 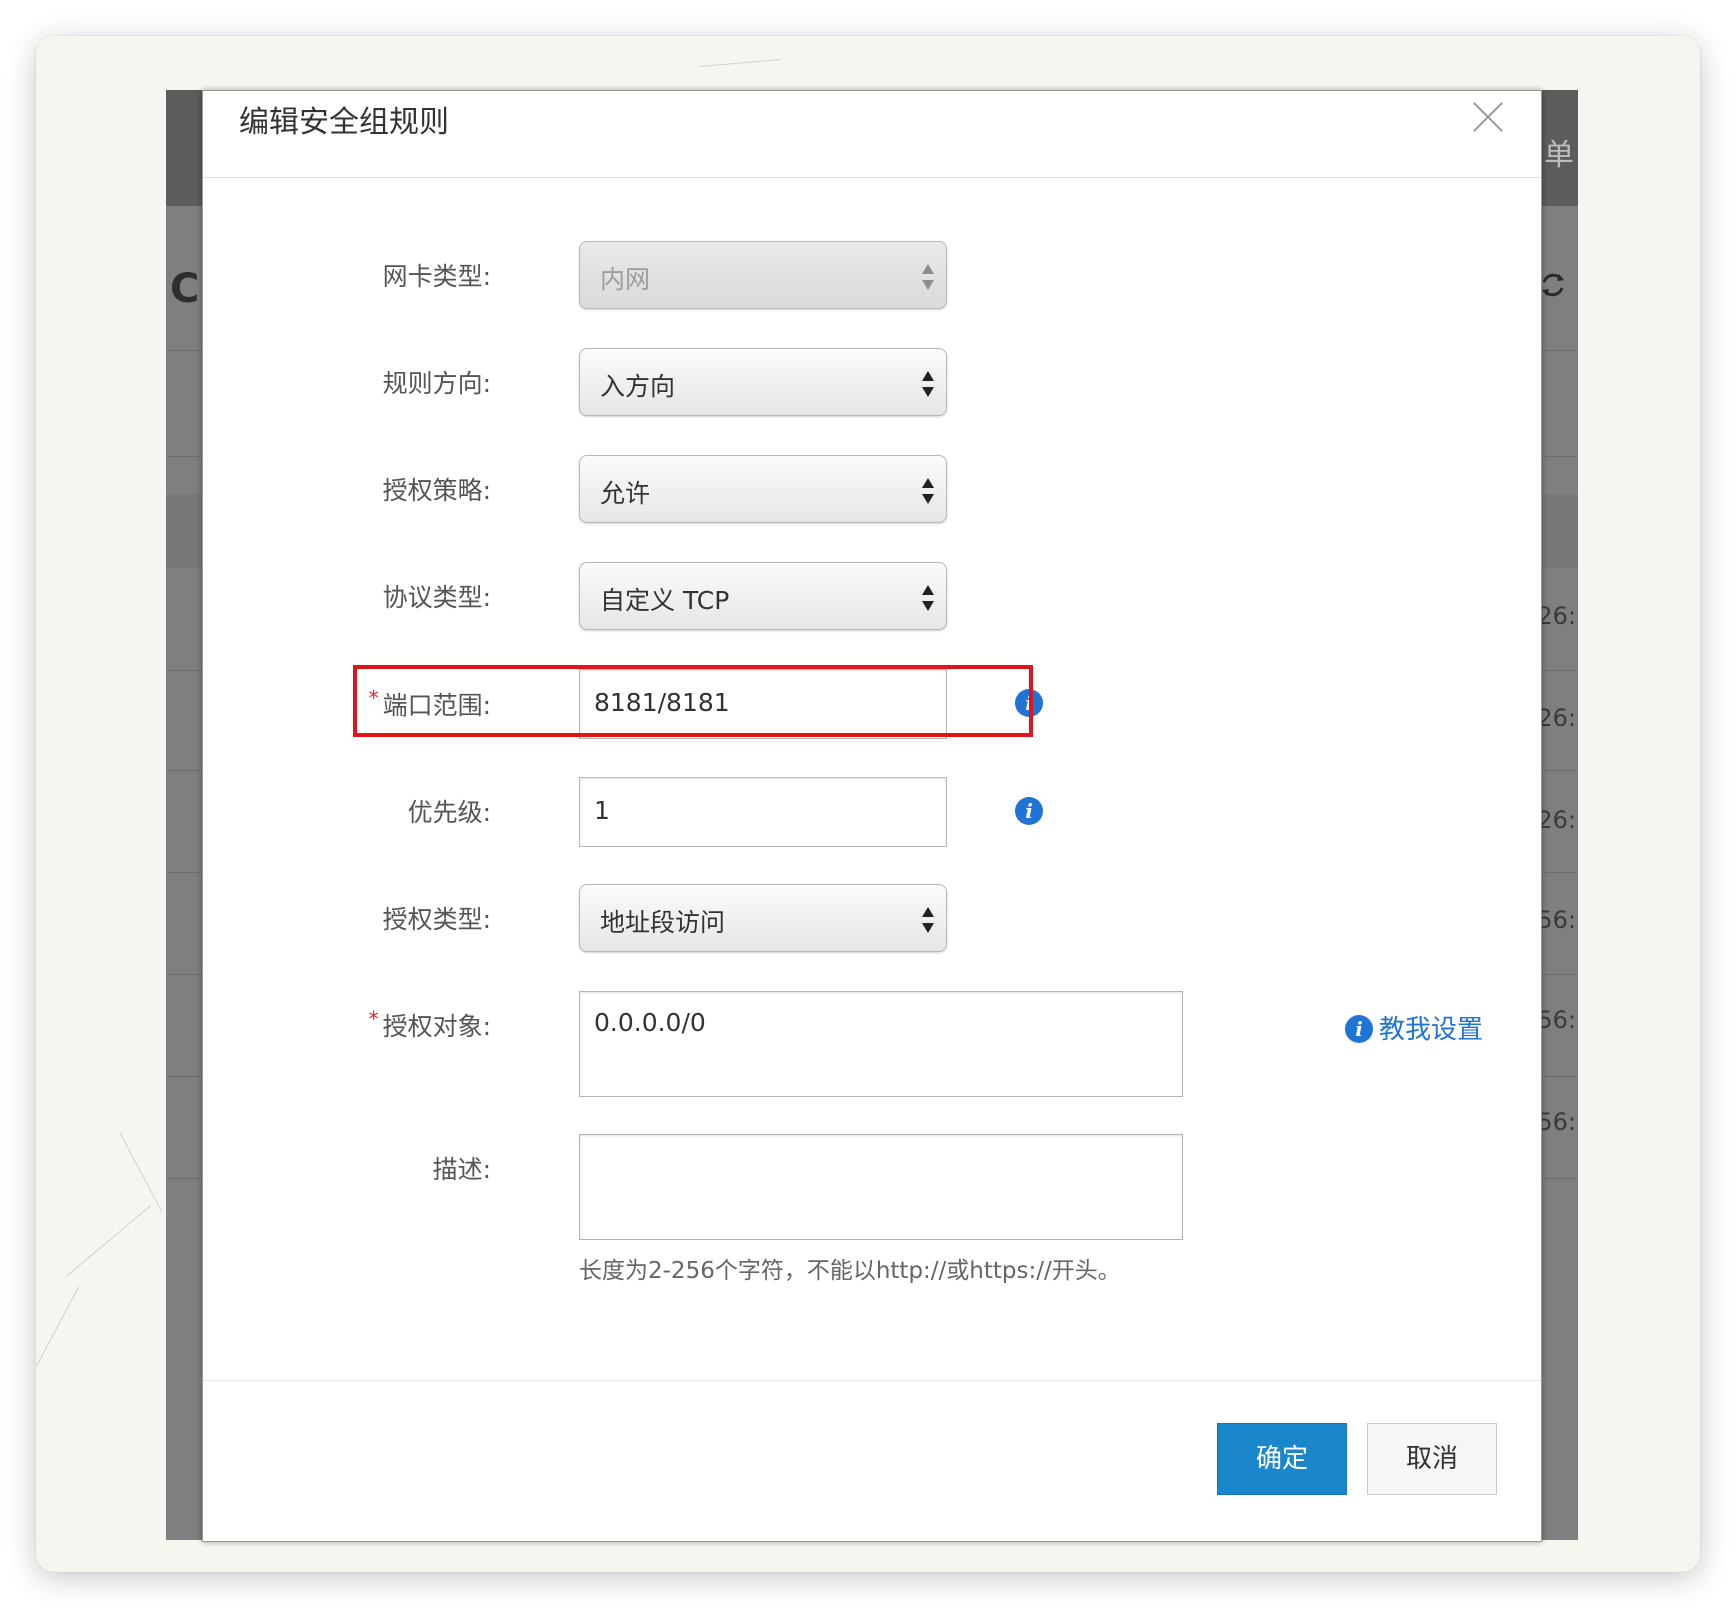 I want to click on auth-type-value: 地址段访问, so click(x=663, y=922).